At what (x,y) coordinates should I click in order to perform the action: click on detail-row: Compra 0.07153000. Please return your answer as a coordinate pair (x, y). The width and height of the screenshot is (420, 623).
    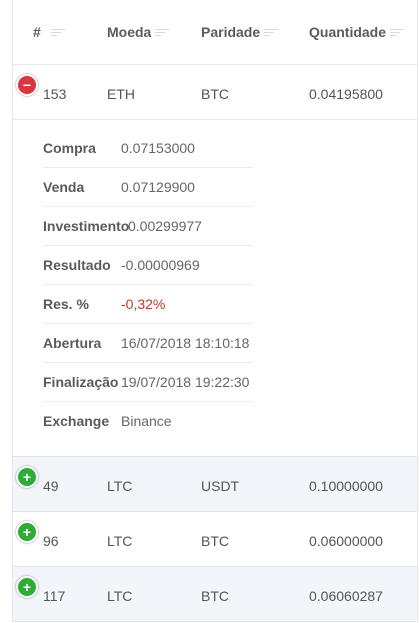
    Looking at the image, I should click on (148, 148).